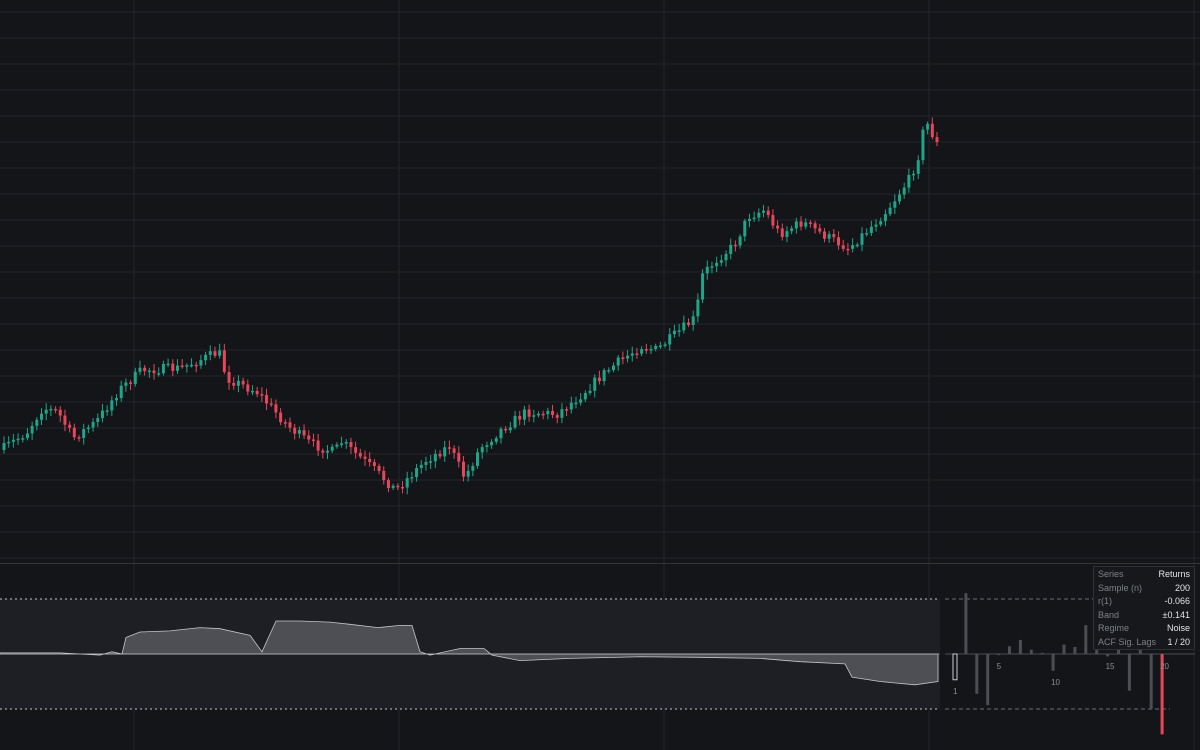  Describe the element at coordinates (1144, 616) in the screenshot. I see `stat-row-band: Band ±0.141` at that location.